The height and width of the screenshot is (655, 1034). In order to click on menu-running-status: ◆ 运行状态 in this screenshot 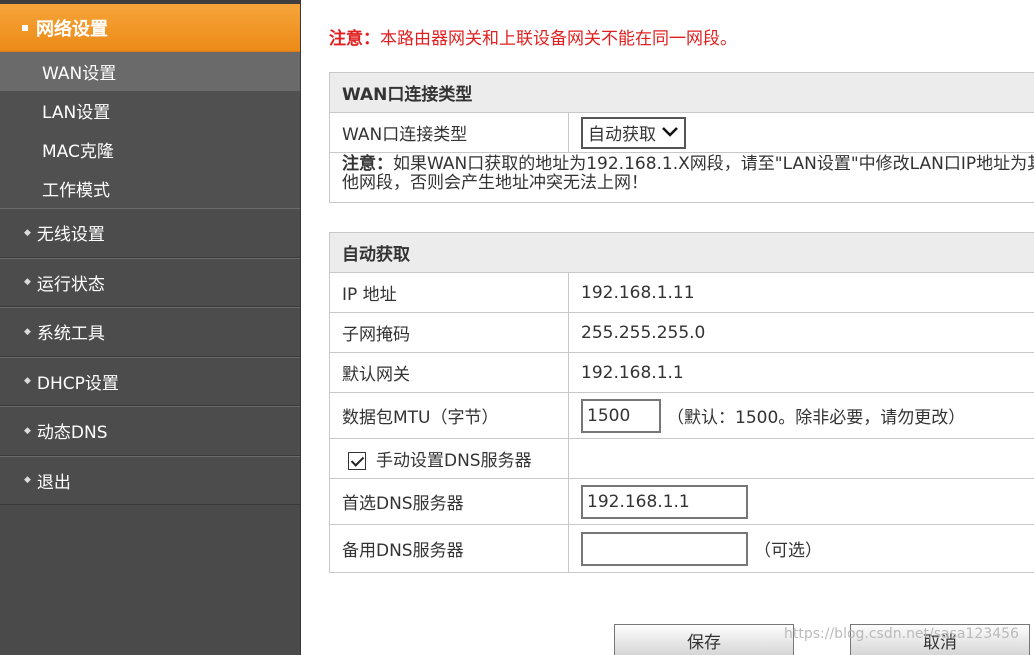, I will do `click(150, 282)`.